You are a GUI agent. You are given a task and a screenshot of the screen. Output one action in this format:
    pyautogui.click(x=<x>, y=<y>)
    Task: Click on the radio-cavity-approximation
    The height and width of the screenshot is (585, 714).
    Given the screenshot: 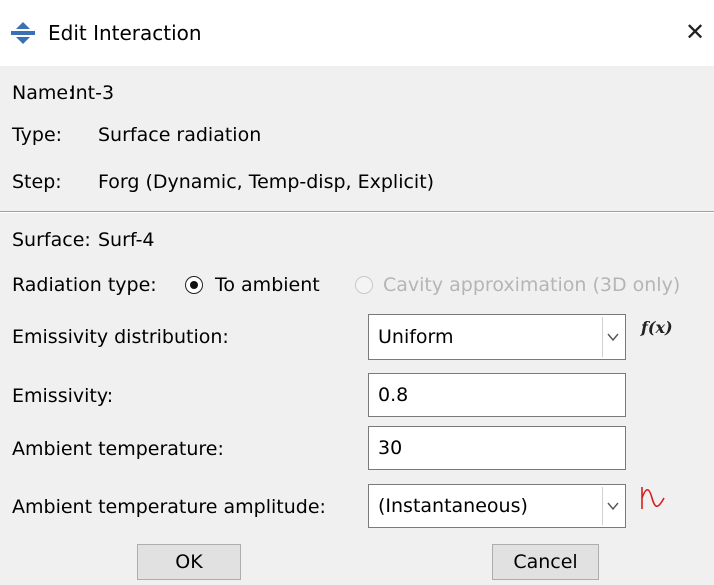 What is the action you would take?
    pyautogui.click(x=364, y=285)
    